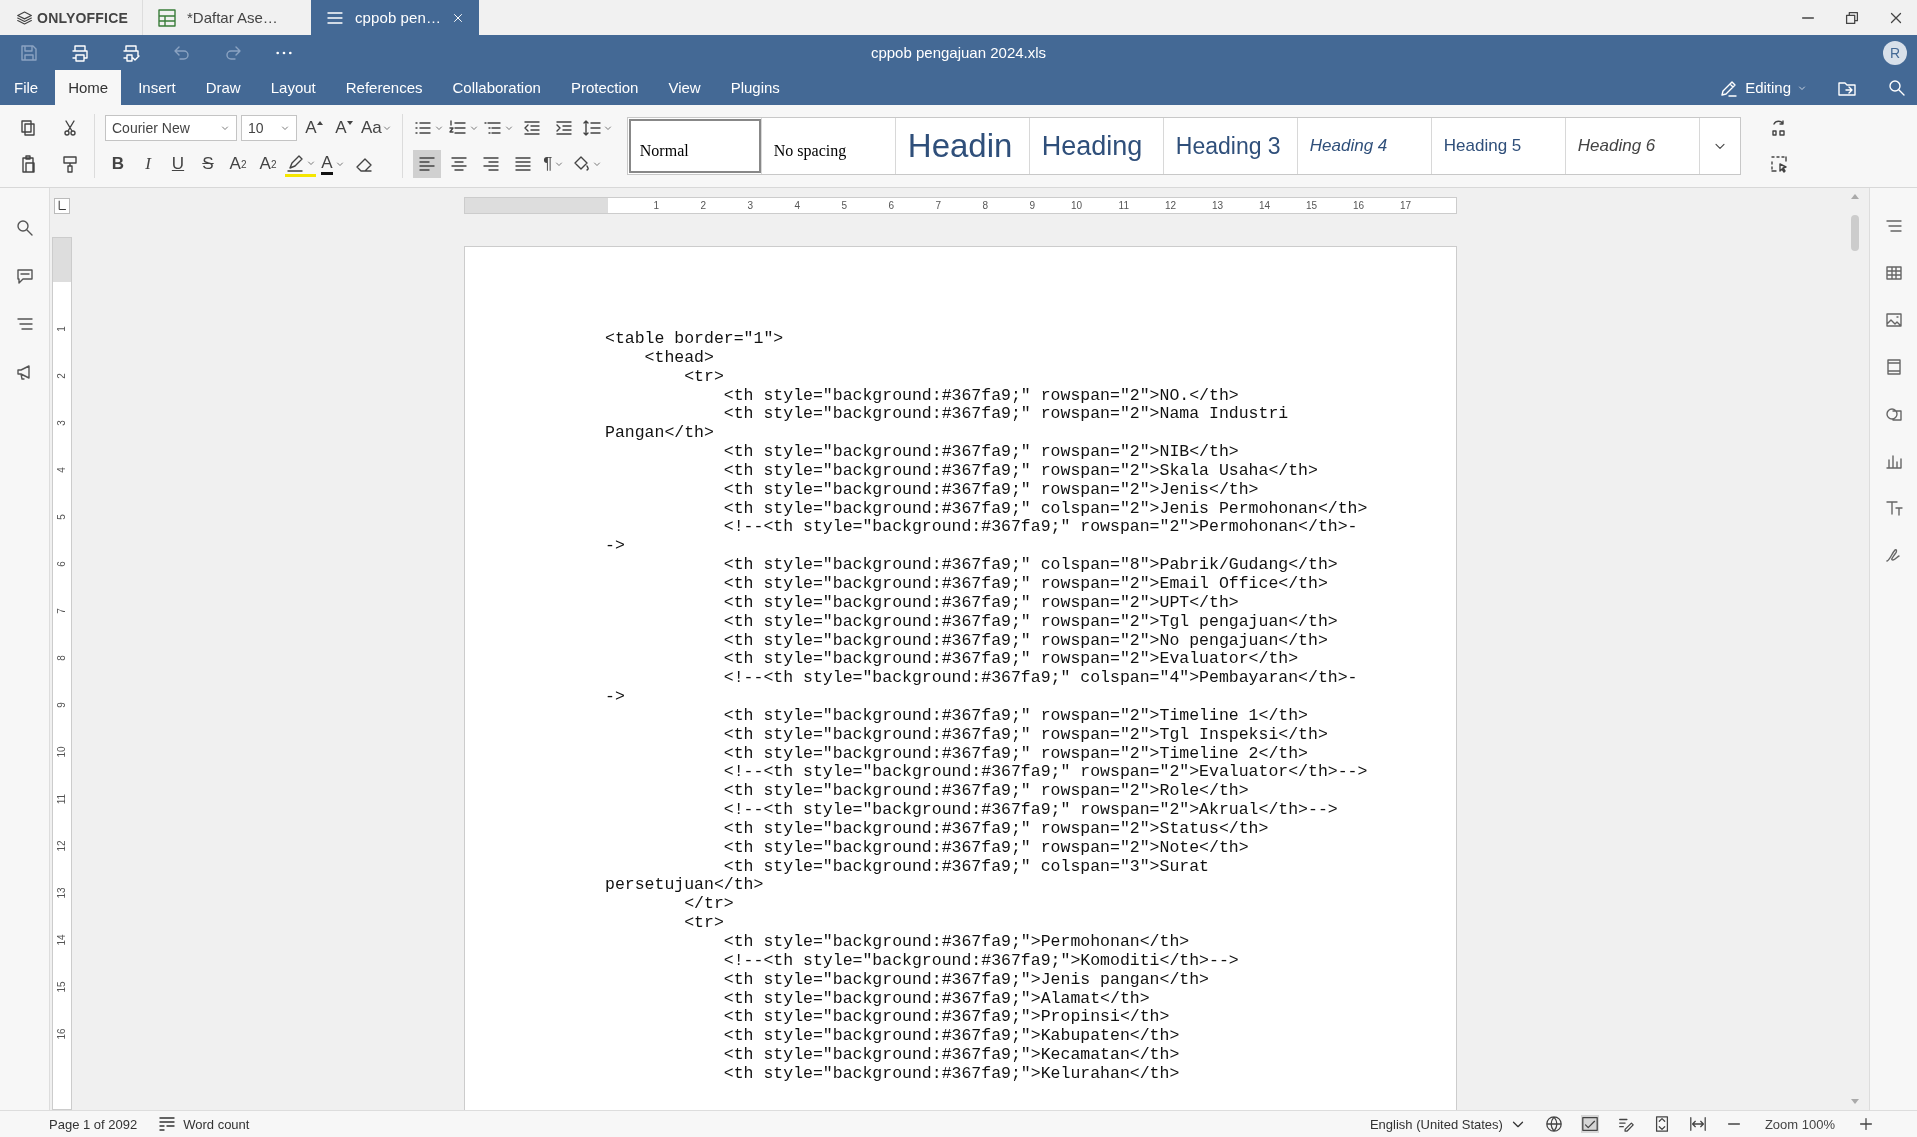 The width and height of the screenshot is (1917, 1137). I want to click on logo-icon, so click(25, 17).